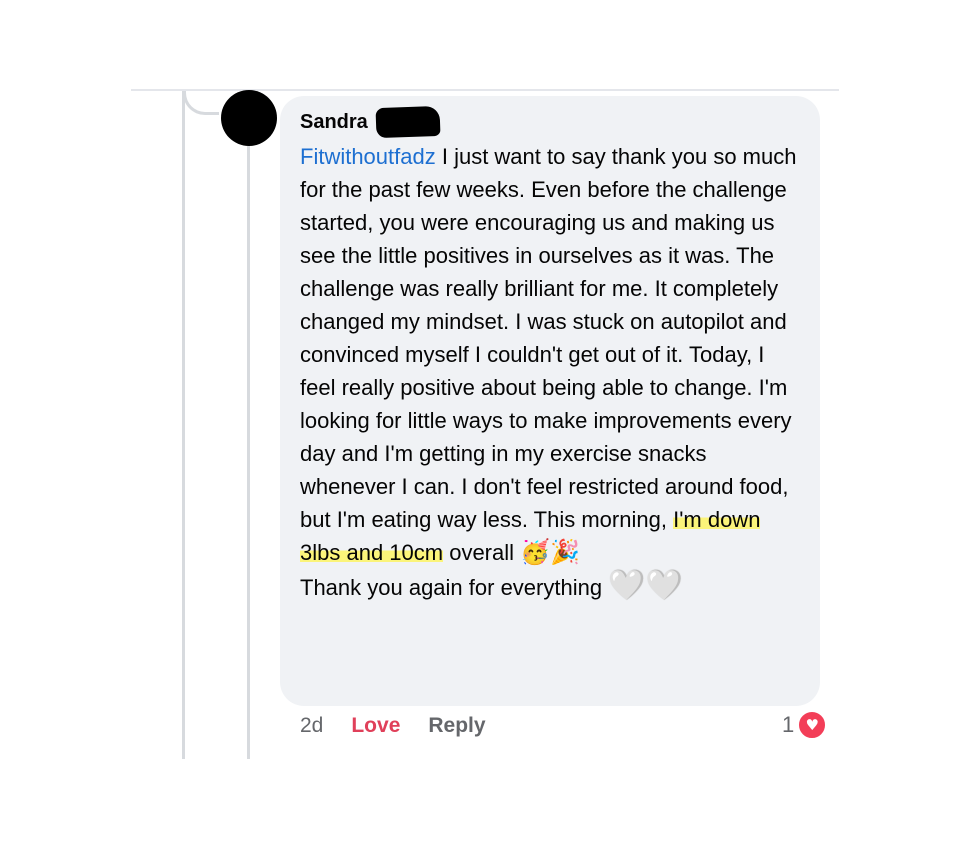  Describe the element at coordinates (249, 118) in the screenshot. I see `avatar` at that location.